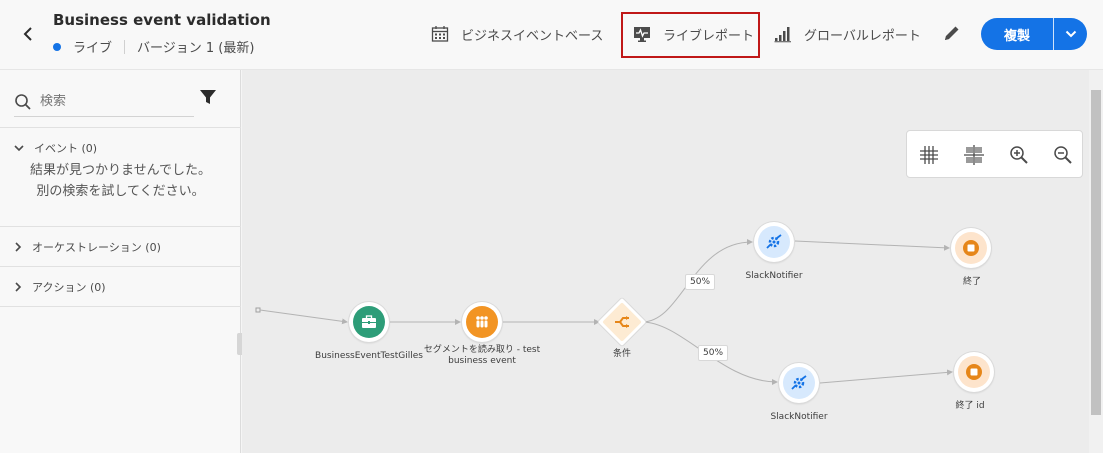  I want to click on grid-icon, so click(929, 155).